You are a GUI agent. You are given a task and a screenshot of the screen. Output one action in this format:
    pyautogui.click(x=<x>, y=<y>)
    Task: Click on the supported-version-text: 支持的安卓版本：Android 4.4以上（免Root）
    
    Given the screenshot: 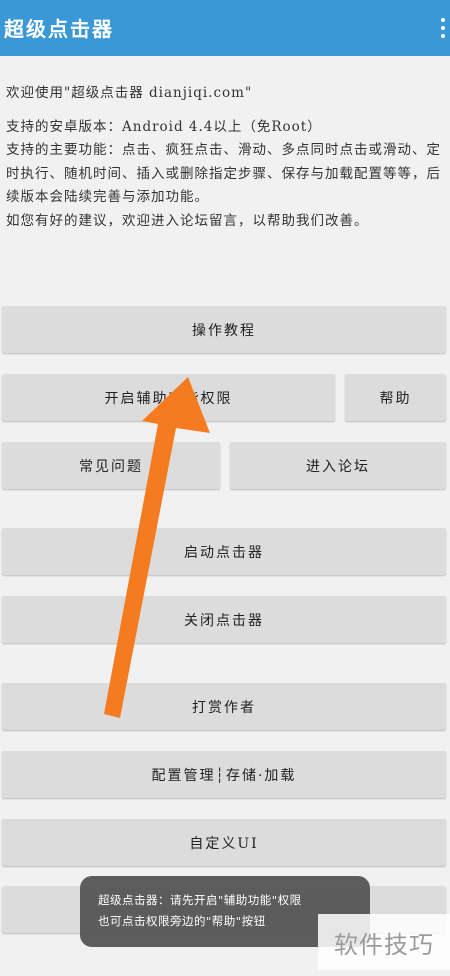 What is the action you would take?
    pyautogui.click(x=164, y=126)
    